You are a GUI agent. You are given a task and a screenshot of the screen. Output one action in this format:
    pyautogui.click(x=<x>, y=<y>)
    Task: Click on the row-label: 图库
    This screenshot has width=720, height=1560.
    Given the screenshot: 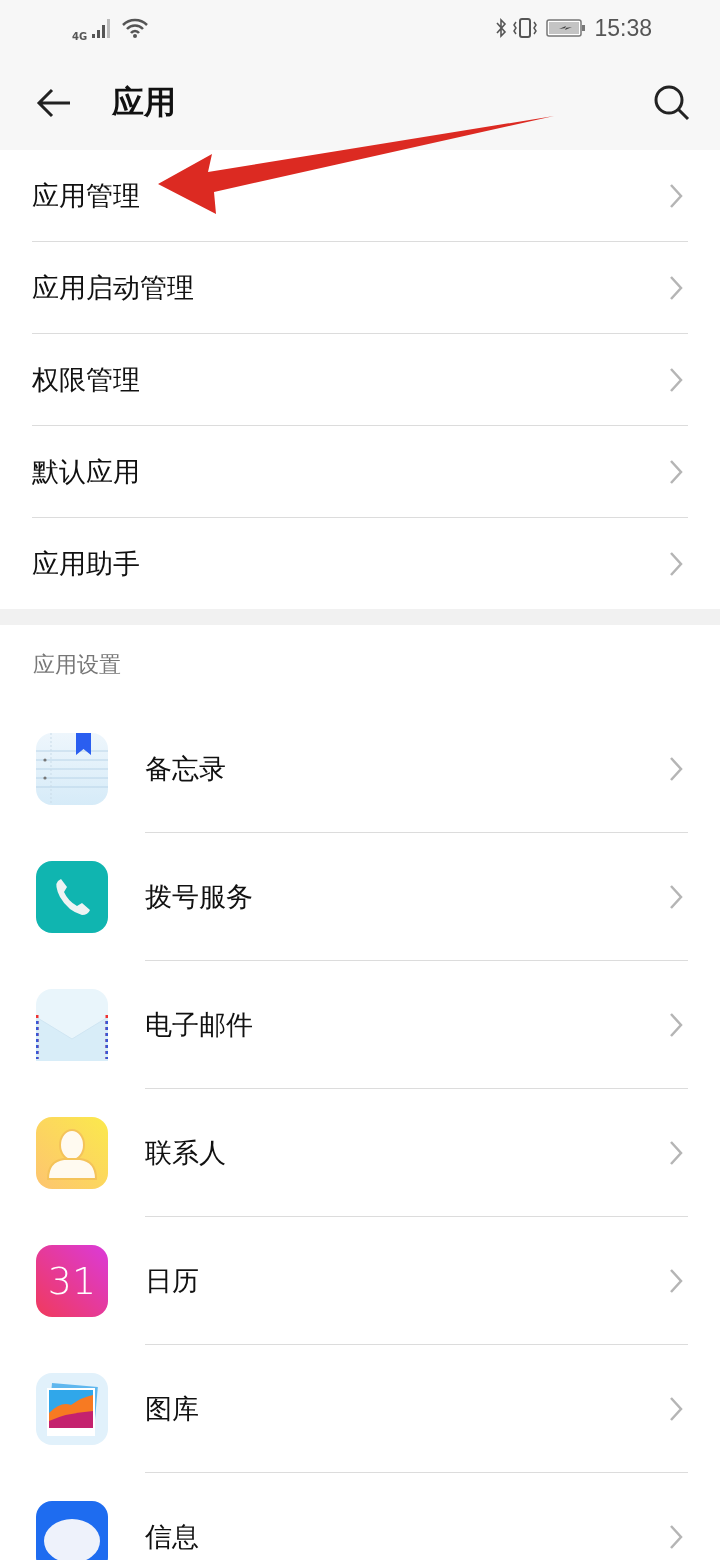 What is the action you would take?
    pyautogui.click(x=172, y=1408)
    